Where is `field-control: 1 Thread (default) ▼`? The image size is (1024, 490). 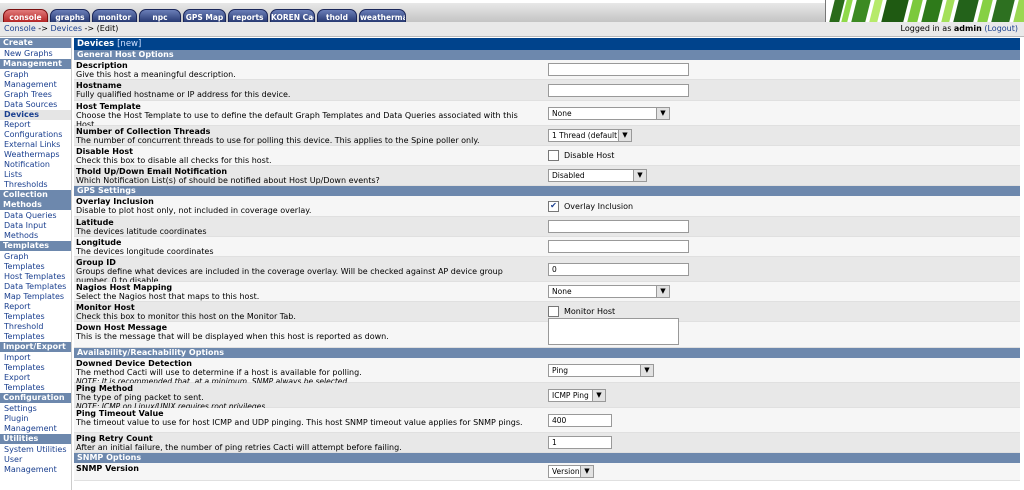 field-control: 1 Thread (default) ▼ is located at coordinates (590, 135).